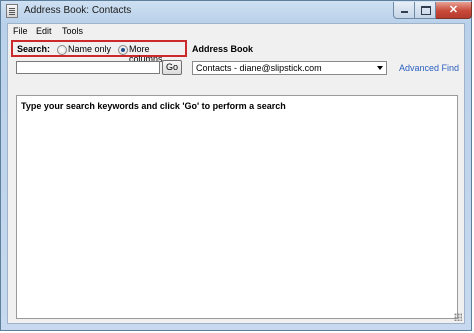 The height and width of the screenshot is (333, 474). What do you see at coordinates (78, 10) in the screenshot?
I see `window-title: Address Book: Contacts` at bounding box center [78, 10].